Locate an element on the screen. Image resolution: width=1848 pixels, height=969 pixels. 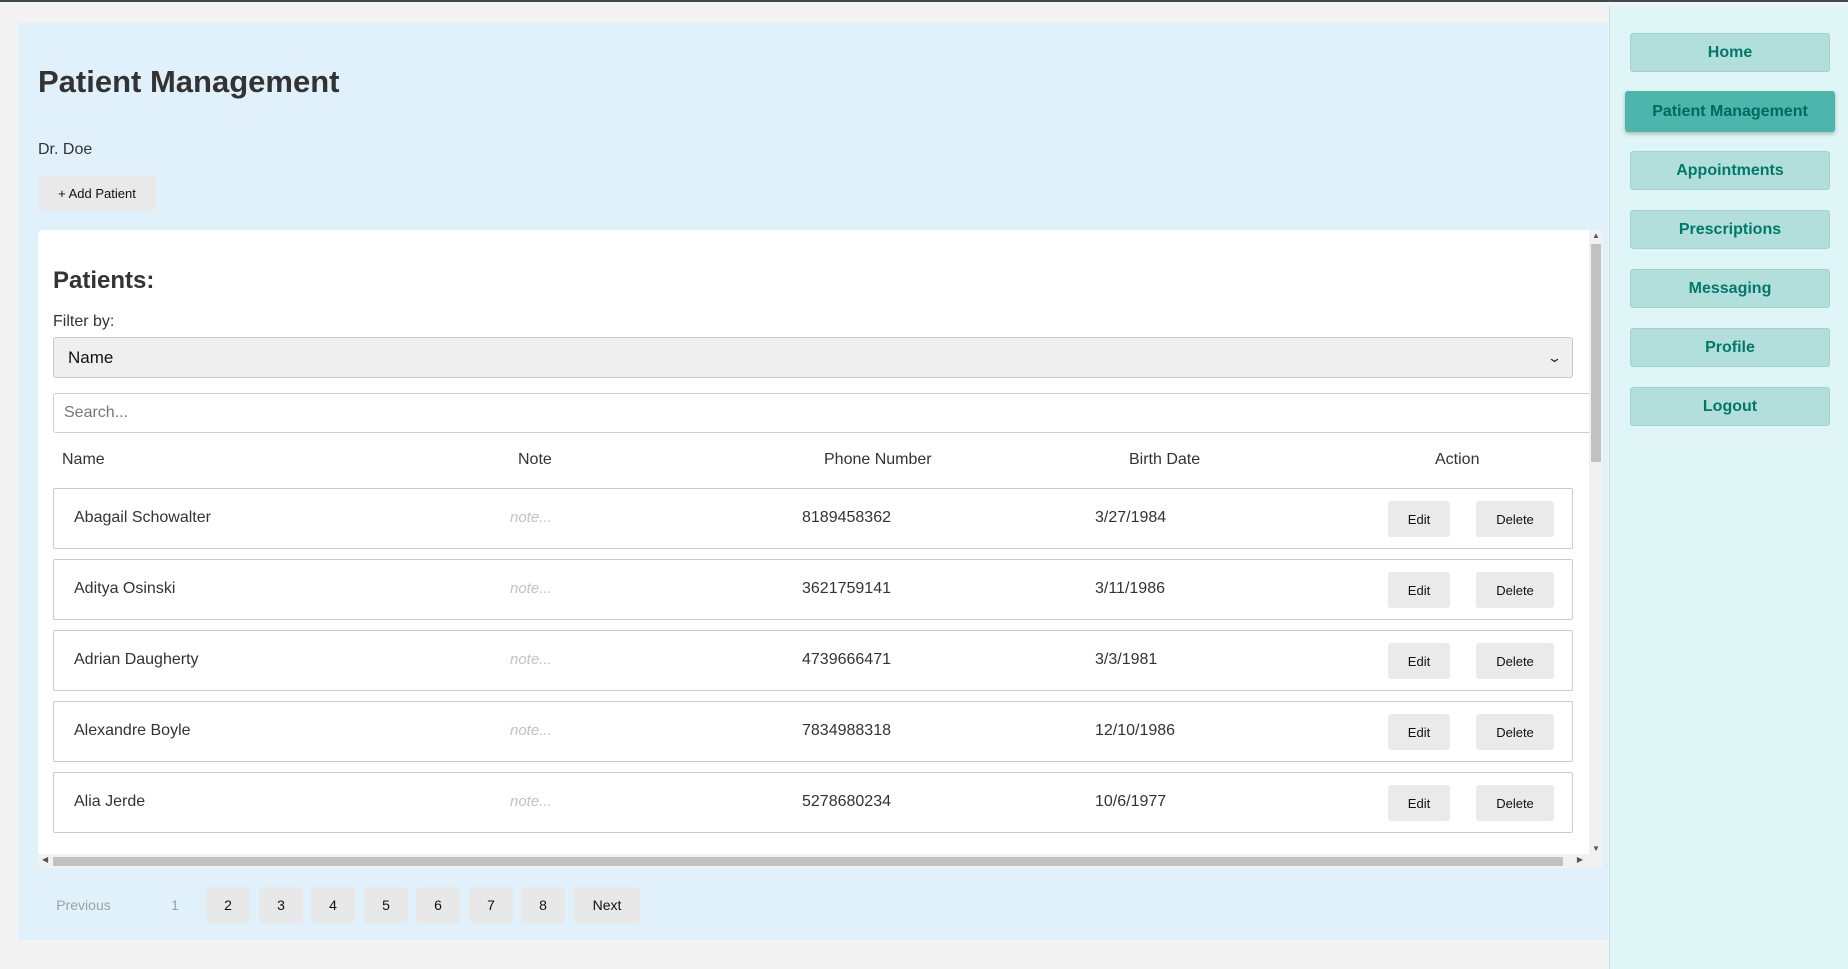
horizontal-scroll-thumb is located at coordinates (808, 861).